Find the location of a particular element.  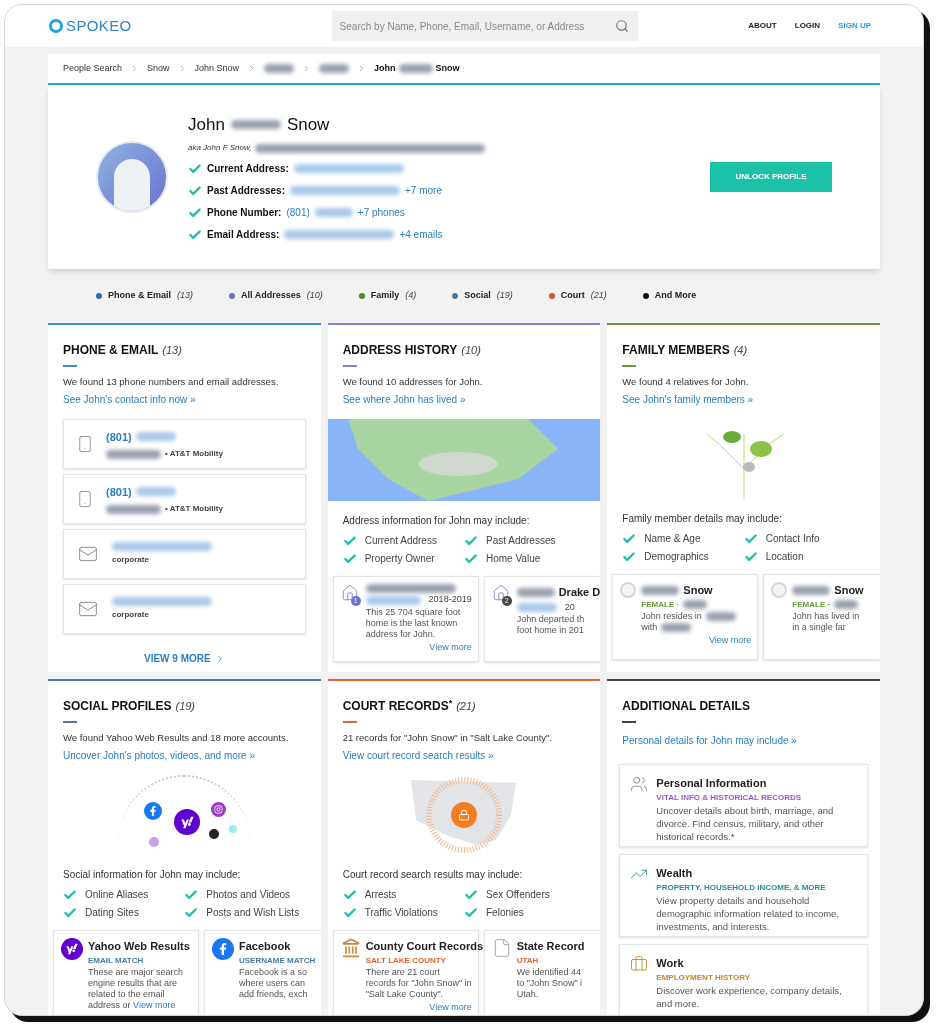

logo-ring-icon is located at coordinates (56, 26).